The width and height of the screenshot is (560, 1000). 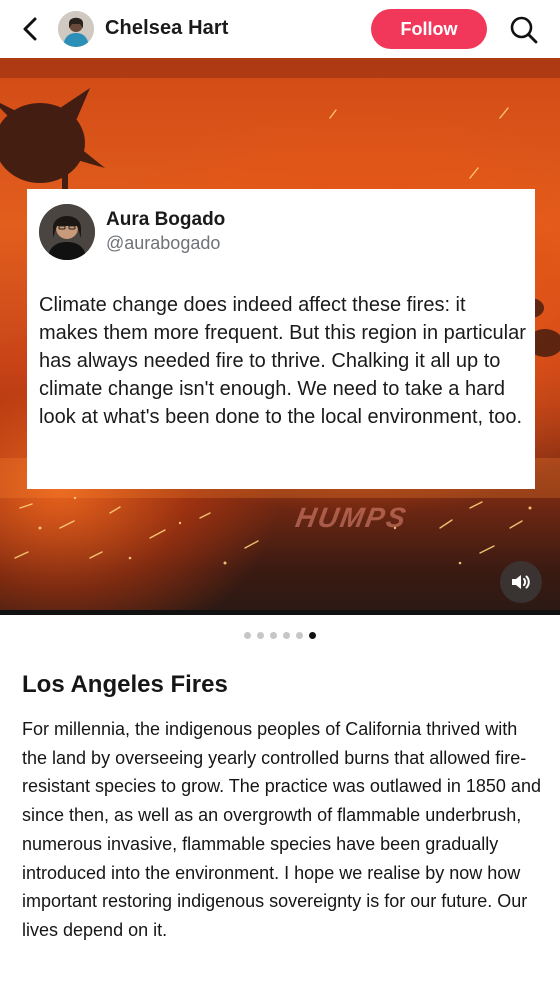 I want to click on pager-dot-active, so click(x=312, y=635).